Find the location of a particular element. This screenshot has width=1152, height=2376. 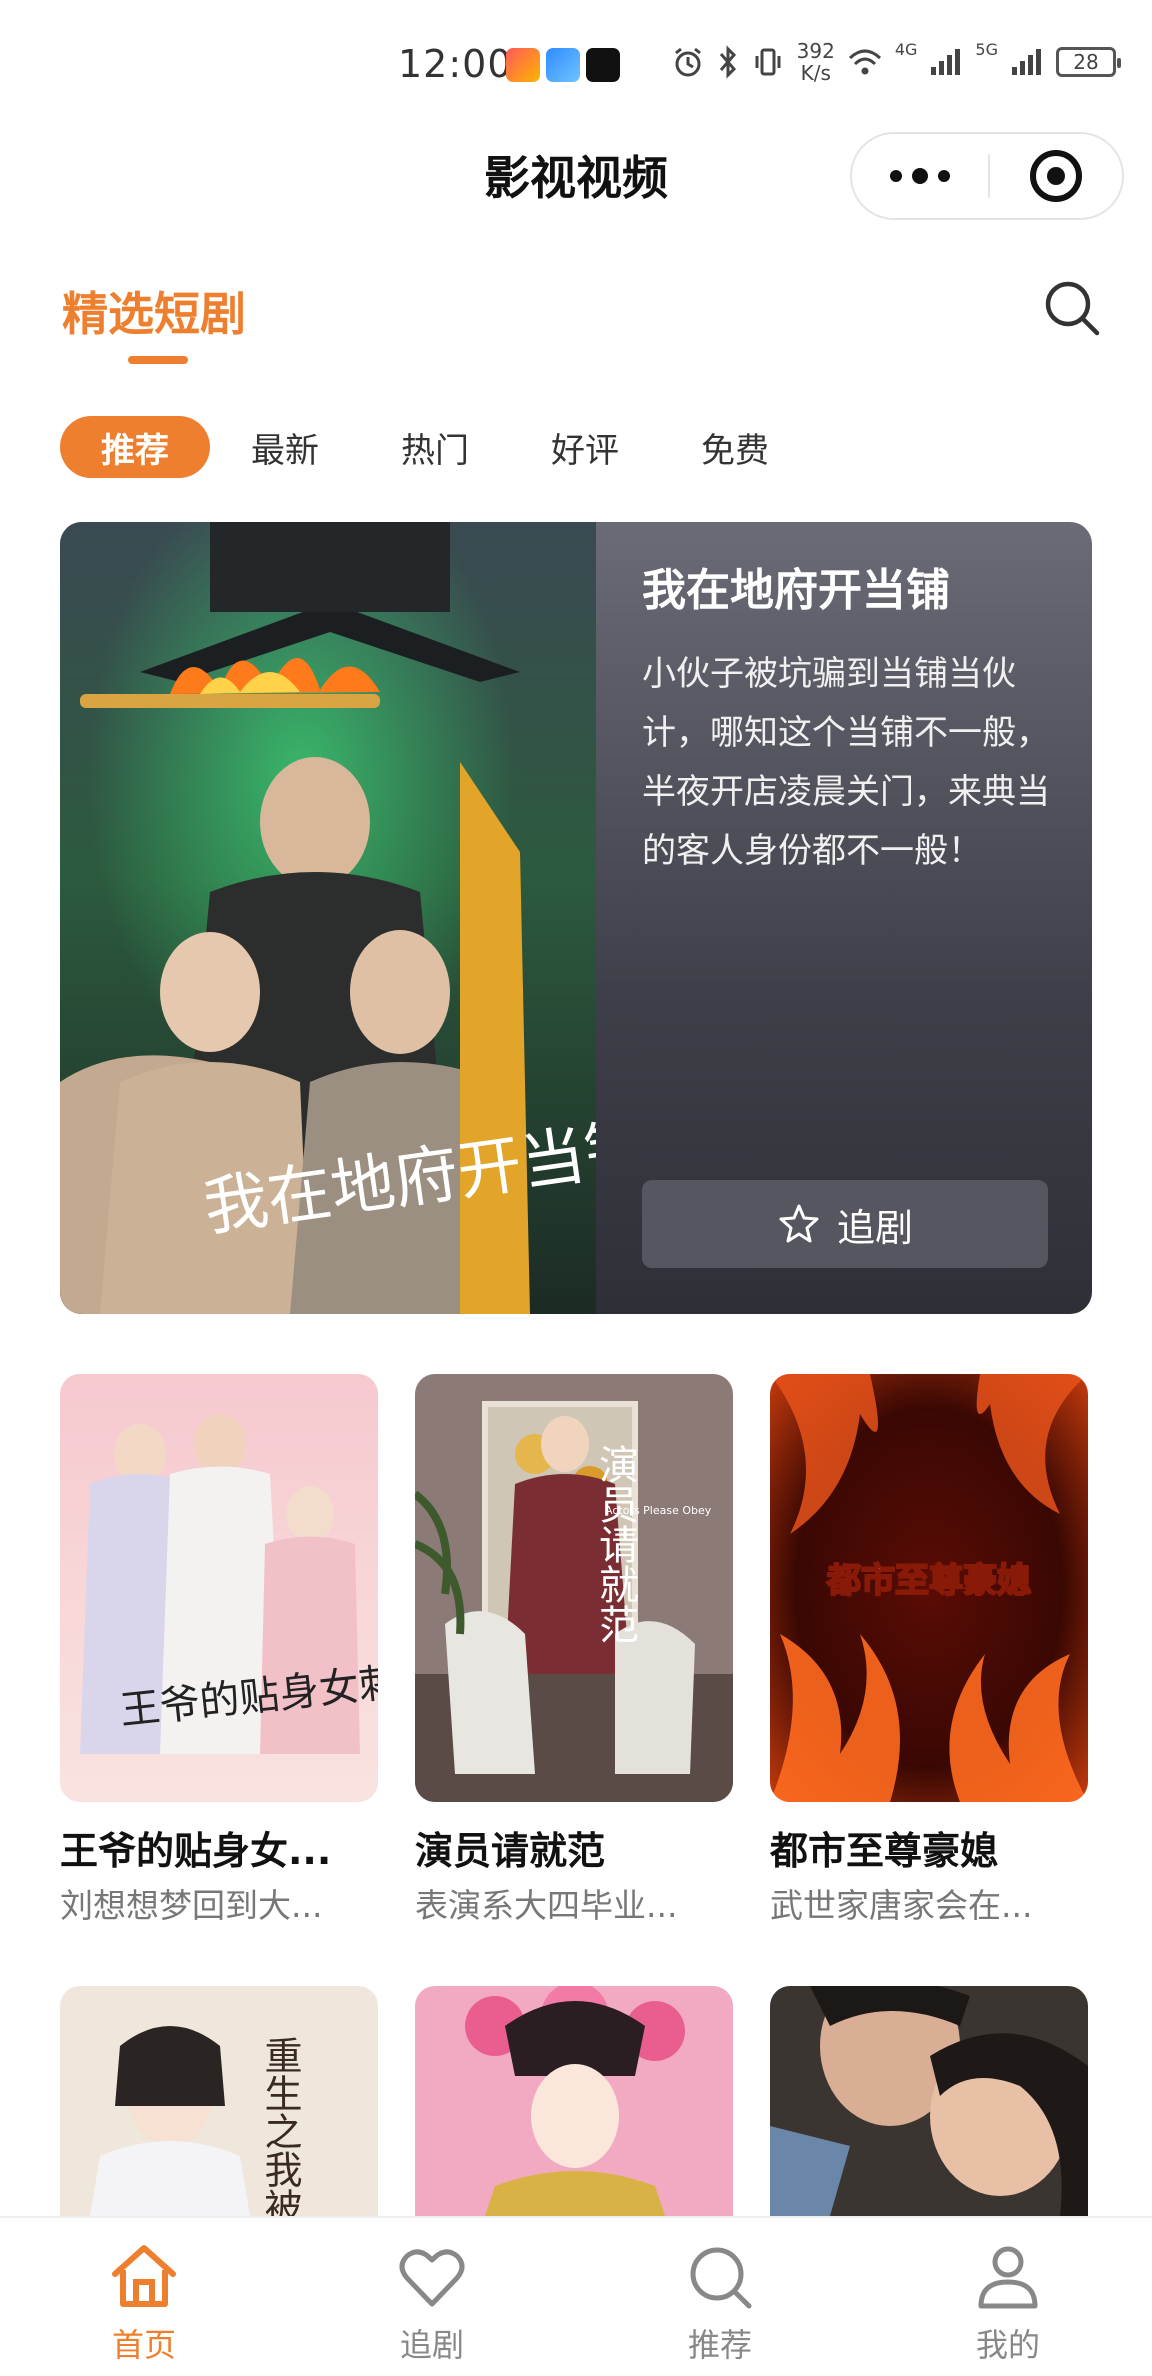

drama-title: 演员请就范 is located at coordinates (510, 1851).